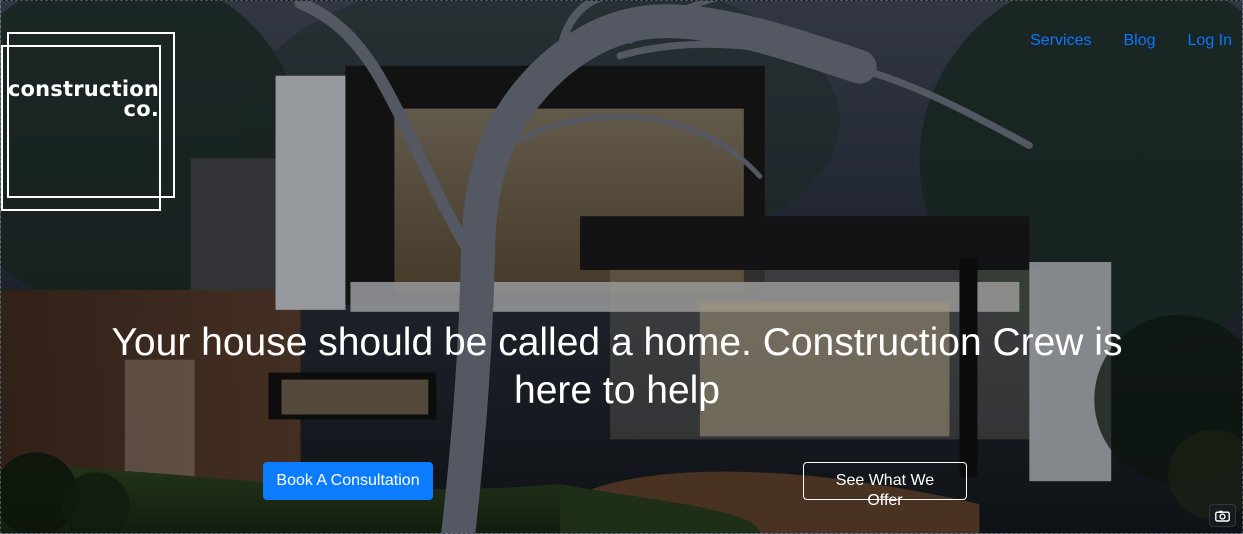 The width and height of the screenshot is (1243, 534). What do you see at coordinates (1060, 41) in the screenshot?
I see `nav-item-services: Services` at bounding box center [1060, 41].